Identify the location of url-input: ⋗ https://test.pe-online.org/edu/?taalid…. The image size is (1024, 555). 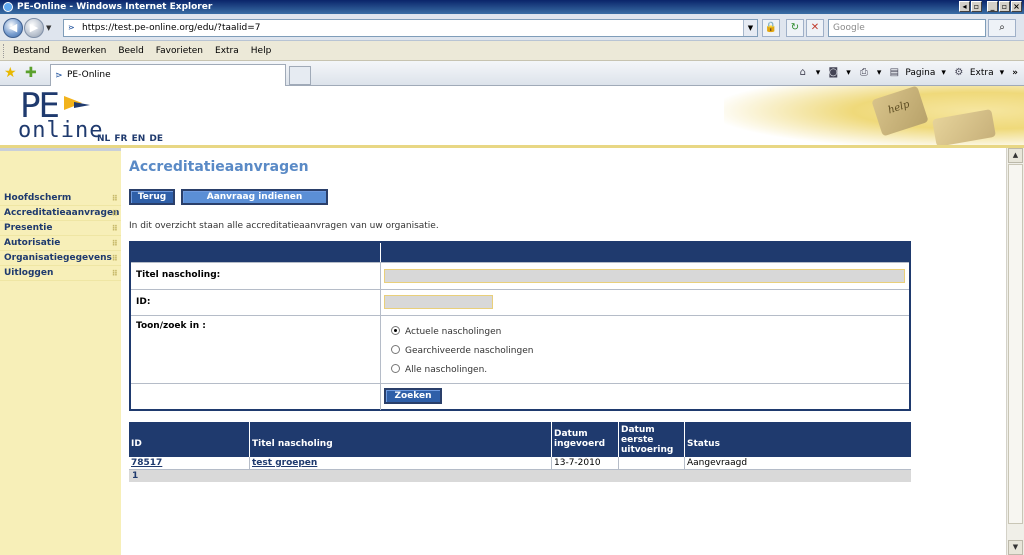
(410, 28).